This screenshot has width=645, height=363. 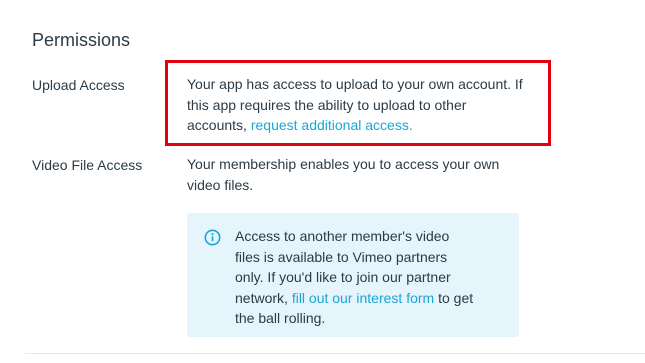 What do you see at coordinates (81, 40) in the screenshot?
I see `section-title: Permissions` at bounding box center [81, 40].